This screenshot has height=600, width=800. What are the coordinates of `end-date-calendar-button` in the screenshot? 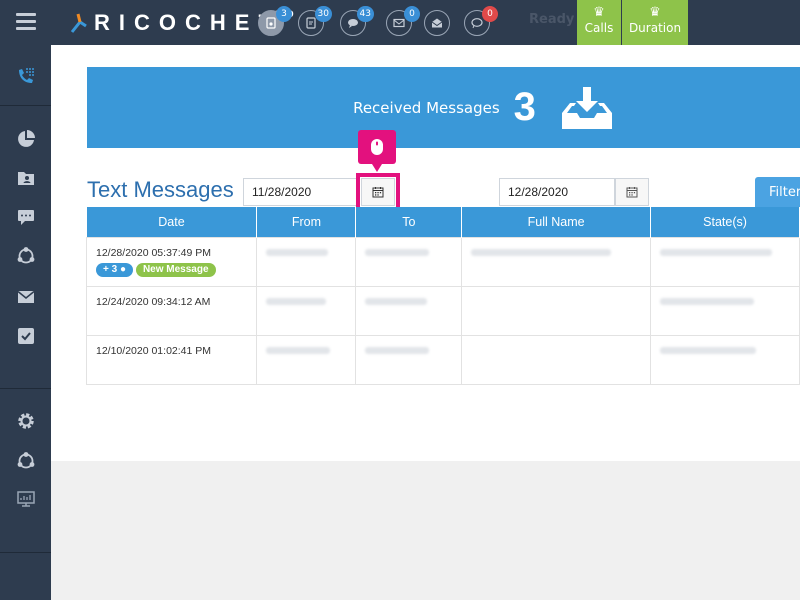 It's located at (632, 192).